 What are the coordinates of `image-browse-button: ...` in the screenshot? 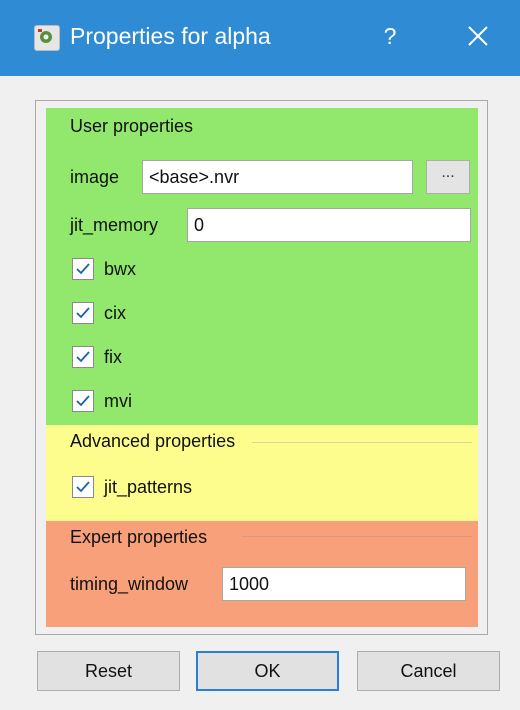 It's located at (448, 177).